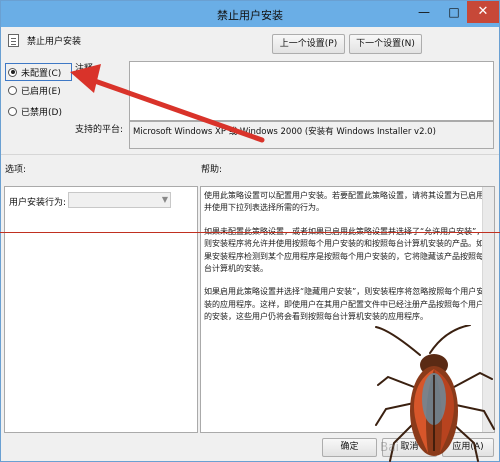 Image resolution: width=500 pixels, height=462 pixels. What do you see at coordinates (454, 12) in the screenshot?
I see `maximize-button: □` at bounding box center [454, 12].